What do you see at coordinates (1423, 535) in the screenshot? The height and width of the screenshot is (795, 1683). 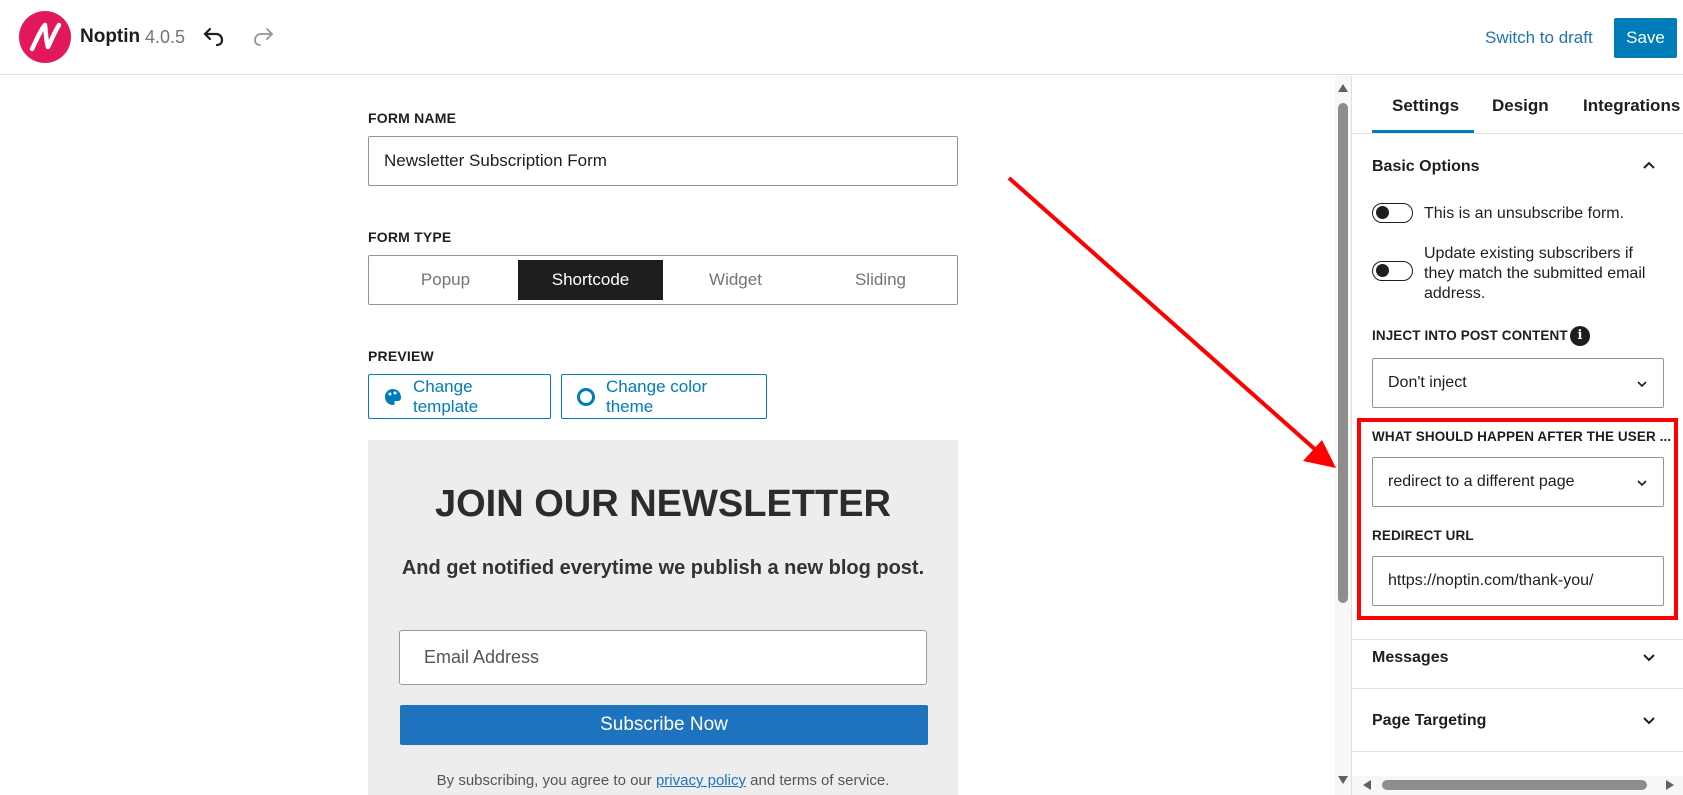 I see `redirect-url-label: REDIRECT URL` at bounding box center [1423, 535].